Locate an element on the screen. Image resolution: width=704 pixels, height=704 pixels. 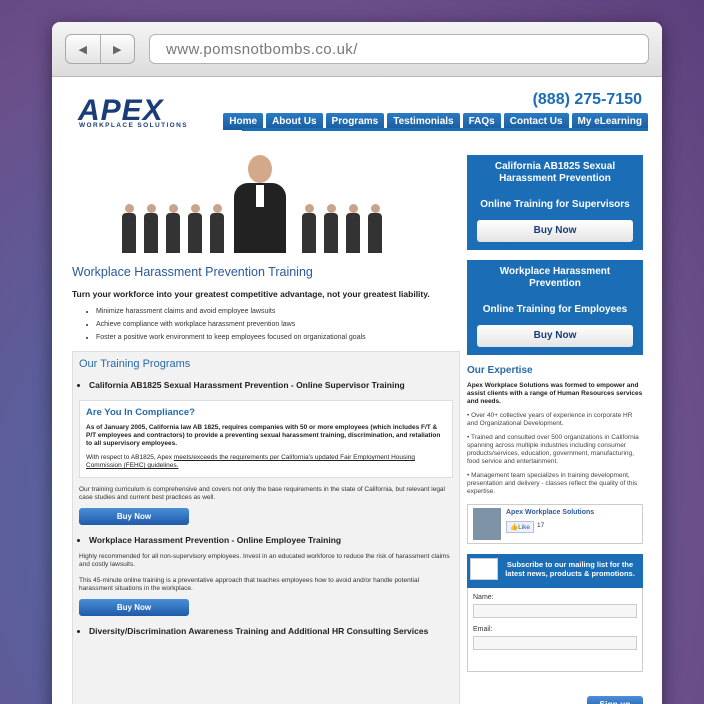
fb-like-button: 👍Like is located at coordinates (520, 527).